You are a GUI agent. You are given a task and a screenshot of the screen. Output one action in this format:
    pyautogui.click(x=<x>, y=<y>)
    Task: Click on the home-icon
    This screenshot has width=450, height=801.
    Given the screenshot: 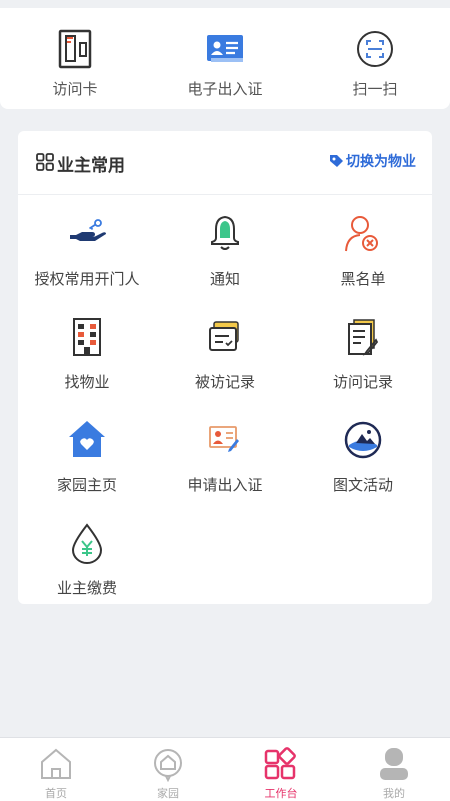 What is the action you would take?
    pyautogui.click(x=56, y=763)
    